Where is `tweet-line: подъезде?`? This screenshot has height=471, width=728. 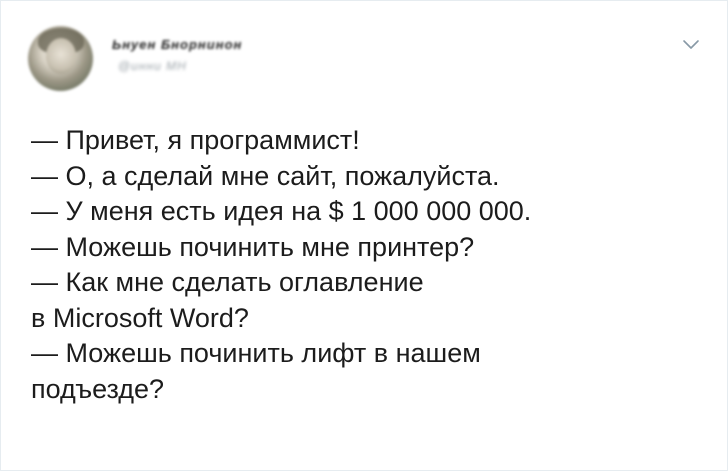 tweet-line: подъезде? is located at coordinates (98, 388).